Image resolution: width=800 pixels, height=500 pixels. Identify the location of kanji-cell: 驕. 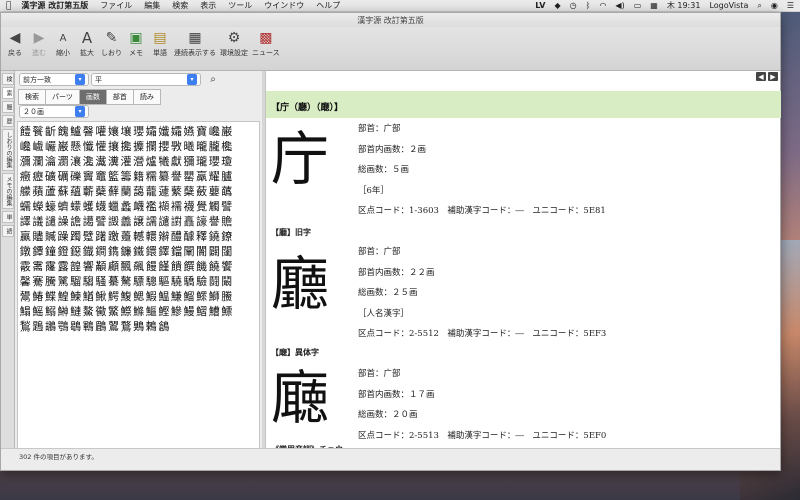
(189, 281).